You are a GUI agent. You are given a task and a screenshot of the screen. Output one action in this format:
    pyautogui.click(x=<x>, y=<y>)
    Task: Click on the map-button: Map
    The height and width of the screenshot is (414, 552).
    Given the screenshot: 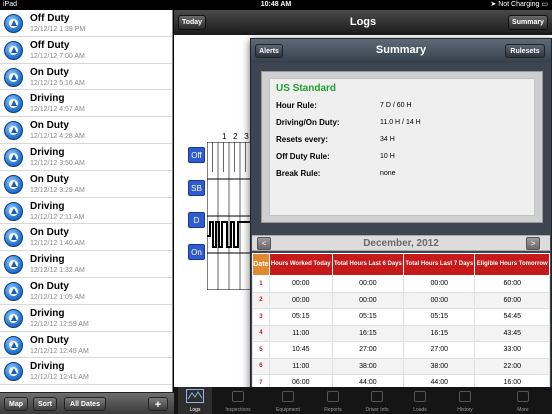 What is the action you would take?
    pyautogui.click(x=16, y=404)
    